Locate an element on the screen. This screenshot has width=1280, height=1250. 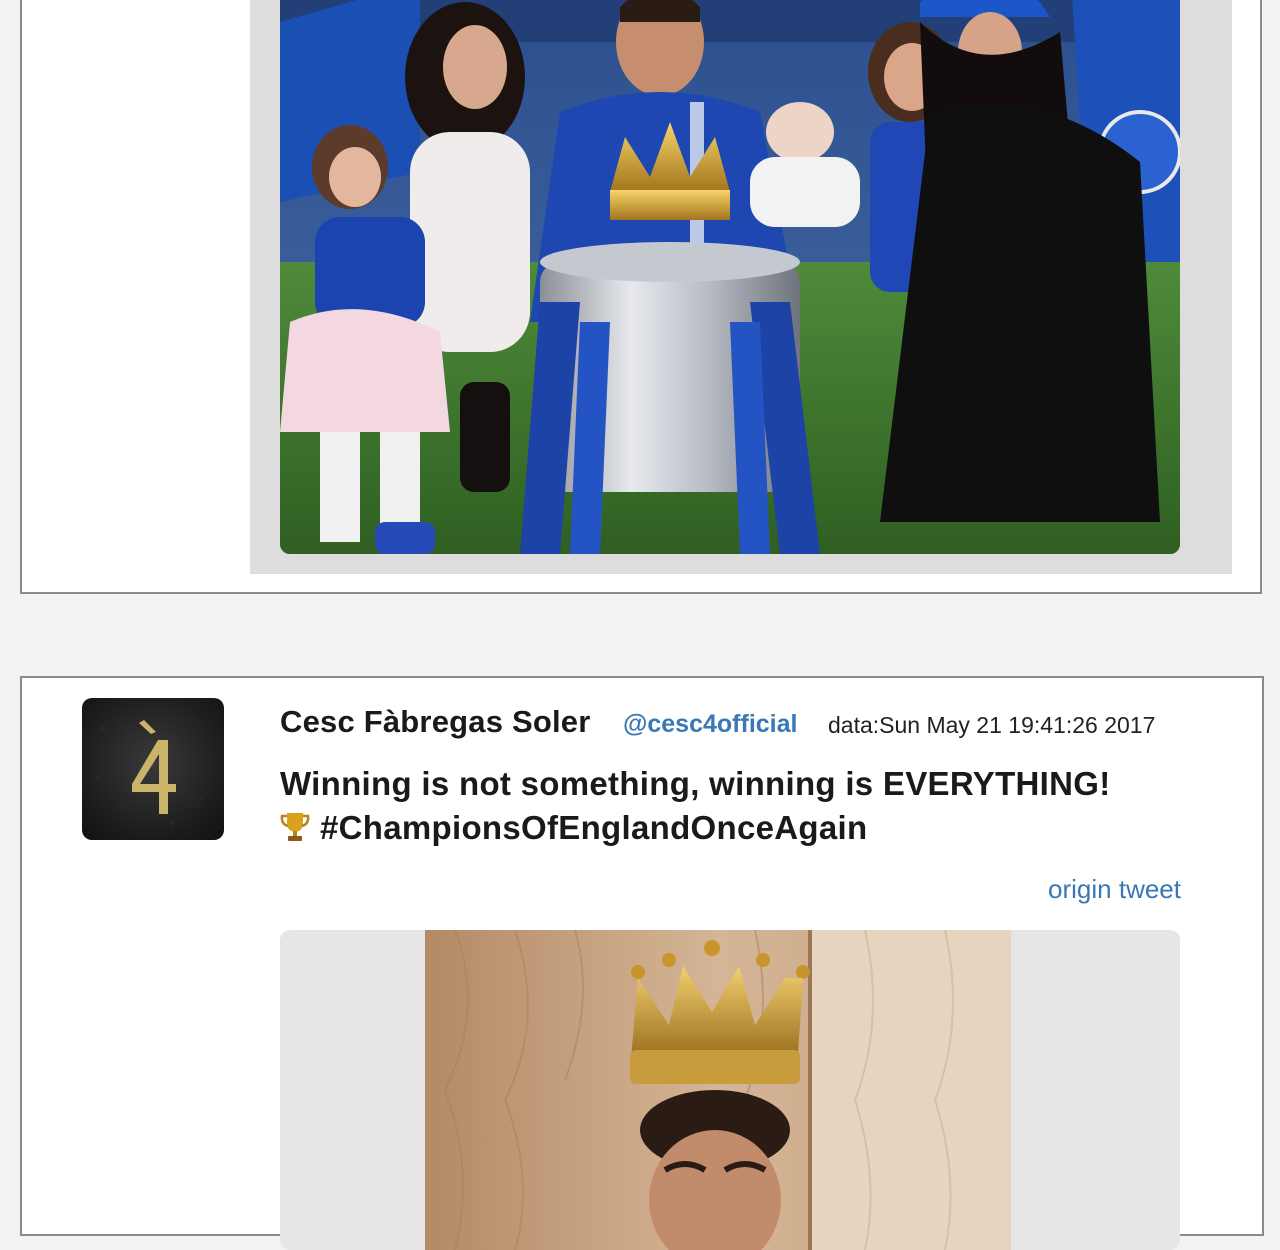
user-name: Cesc Fàbregas Soler is located at coordinates (435, 722).